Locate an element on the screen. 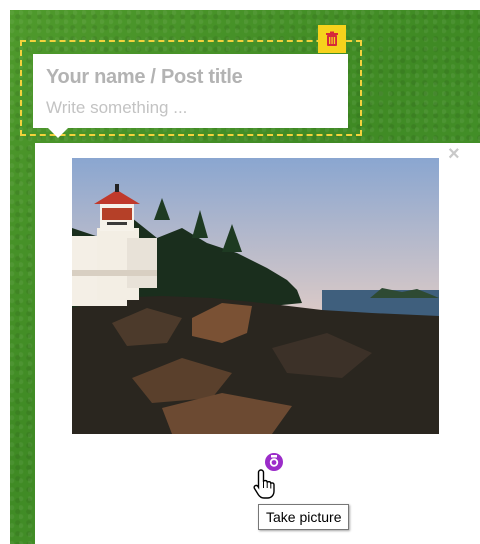 The height and width of the screenshot is (544, 480). post-title-placeholder: Your name / Post title is located at coordinates (144, 77).